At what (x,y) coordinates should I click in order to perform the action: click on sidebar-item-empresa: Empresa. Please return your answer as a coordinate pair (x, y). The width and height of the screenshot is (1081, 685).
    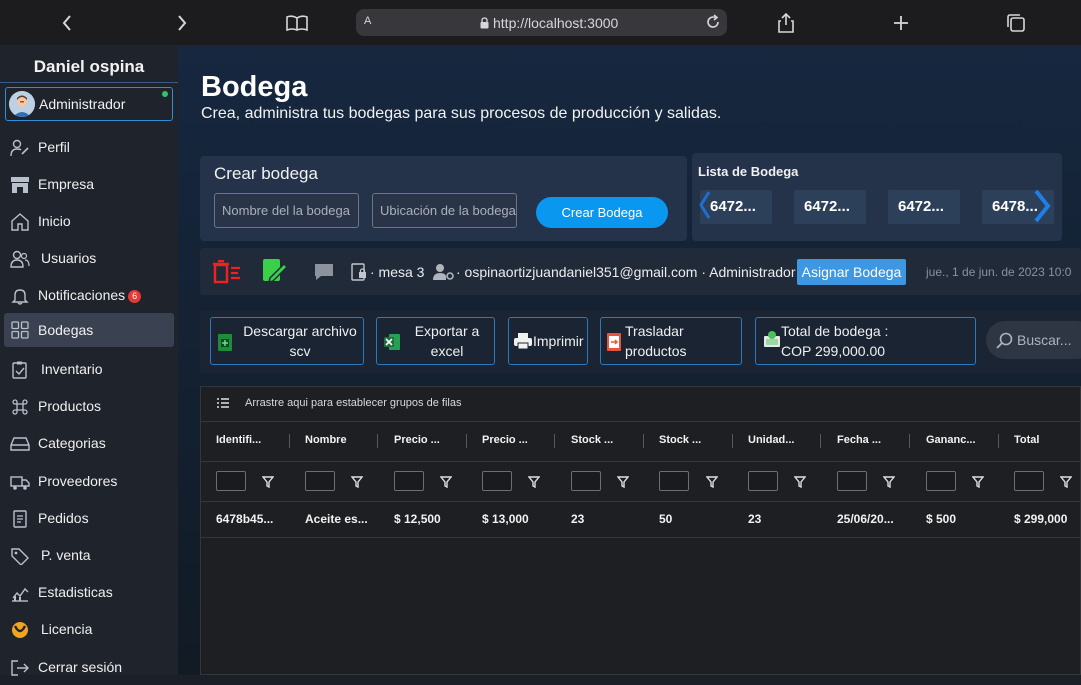
    Looking at the image, I should click on (89, 185).